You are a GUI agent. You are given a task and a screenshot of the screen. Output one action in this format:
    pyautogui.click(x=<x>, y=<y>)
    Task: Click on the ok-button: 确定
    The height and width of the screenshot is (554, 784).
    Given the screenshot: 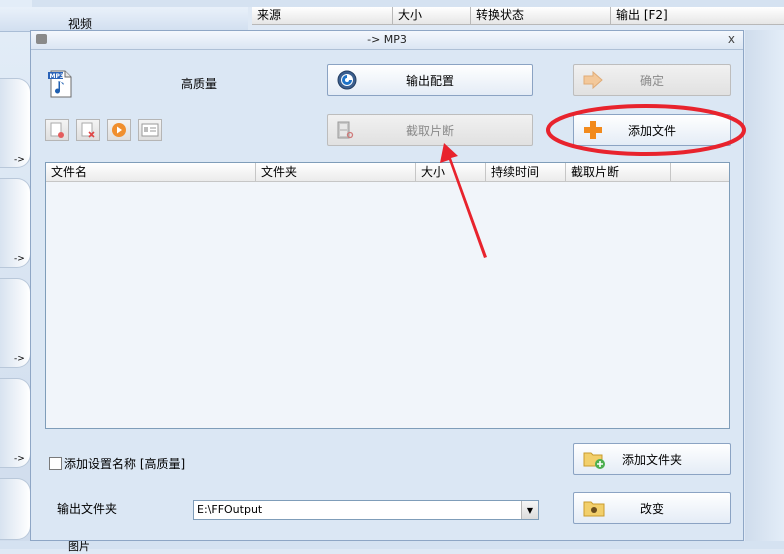 What is the action you would take?
    pyautogui.click(x=652, y=80)
    